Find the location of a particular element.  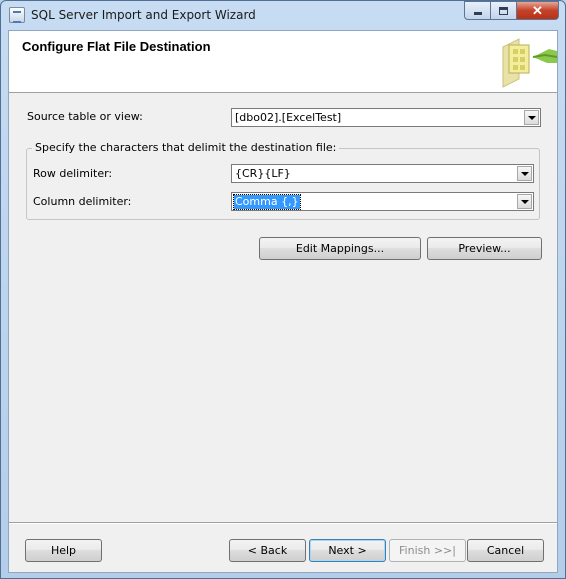

page-header: Configure Flat File Destination is located at coordinates (283, 62).